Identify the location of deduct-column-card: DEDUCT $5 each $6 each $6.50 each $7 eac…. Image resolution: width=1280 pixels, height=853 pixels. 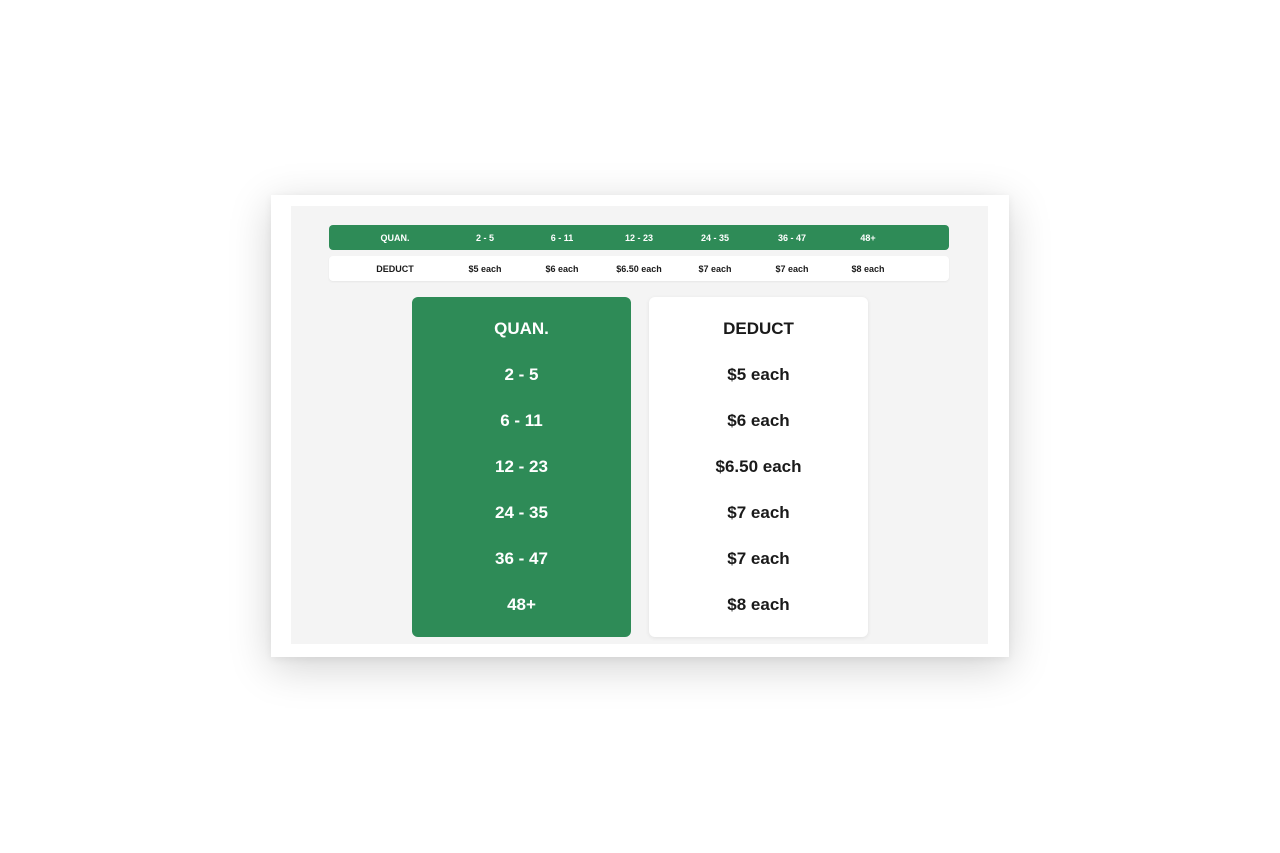
(758, 467).